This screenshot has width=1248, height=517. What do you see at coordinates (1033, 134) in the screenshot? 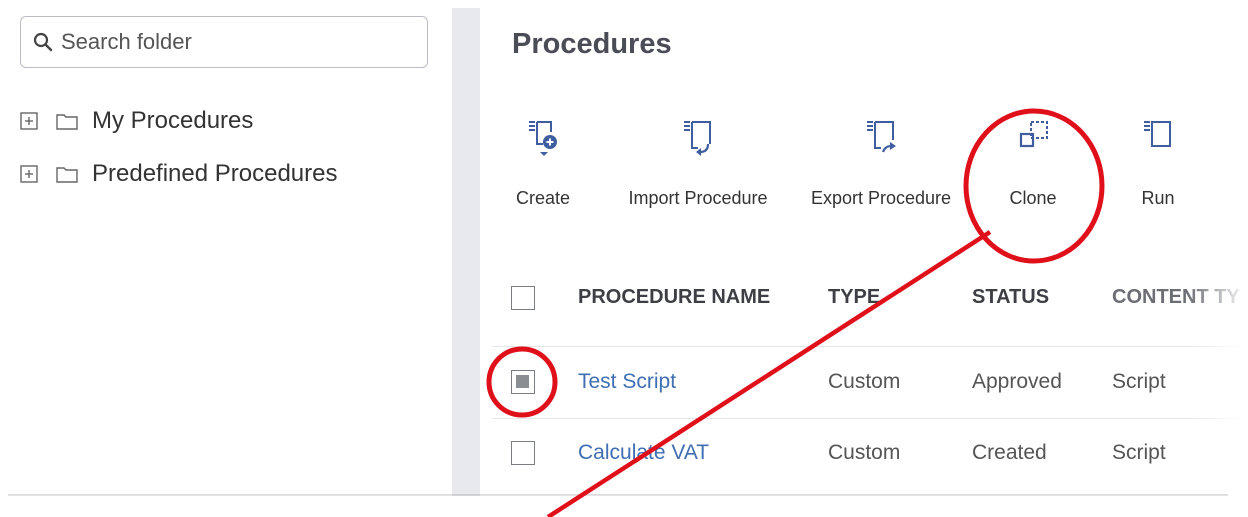
I see `clone-icon` at bounding box center [1033, 134].